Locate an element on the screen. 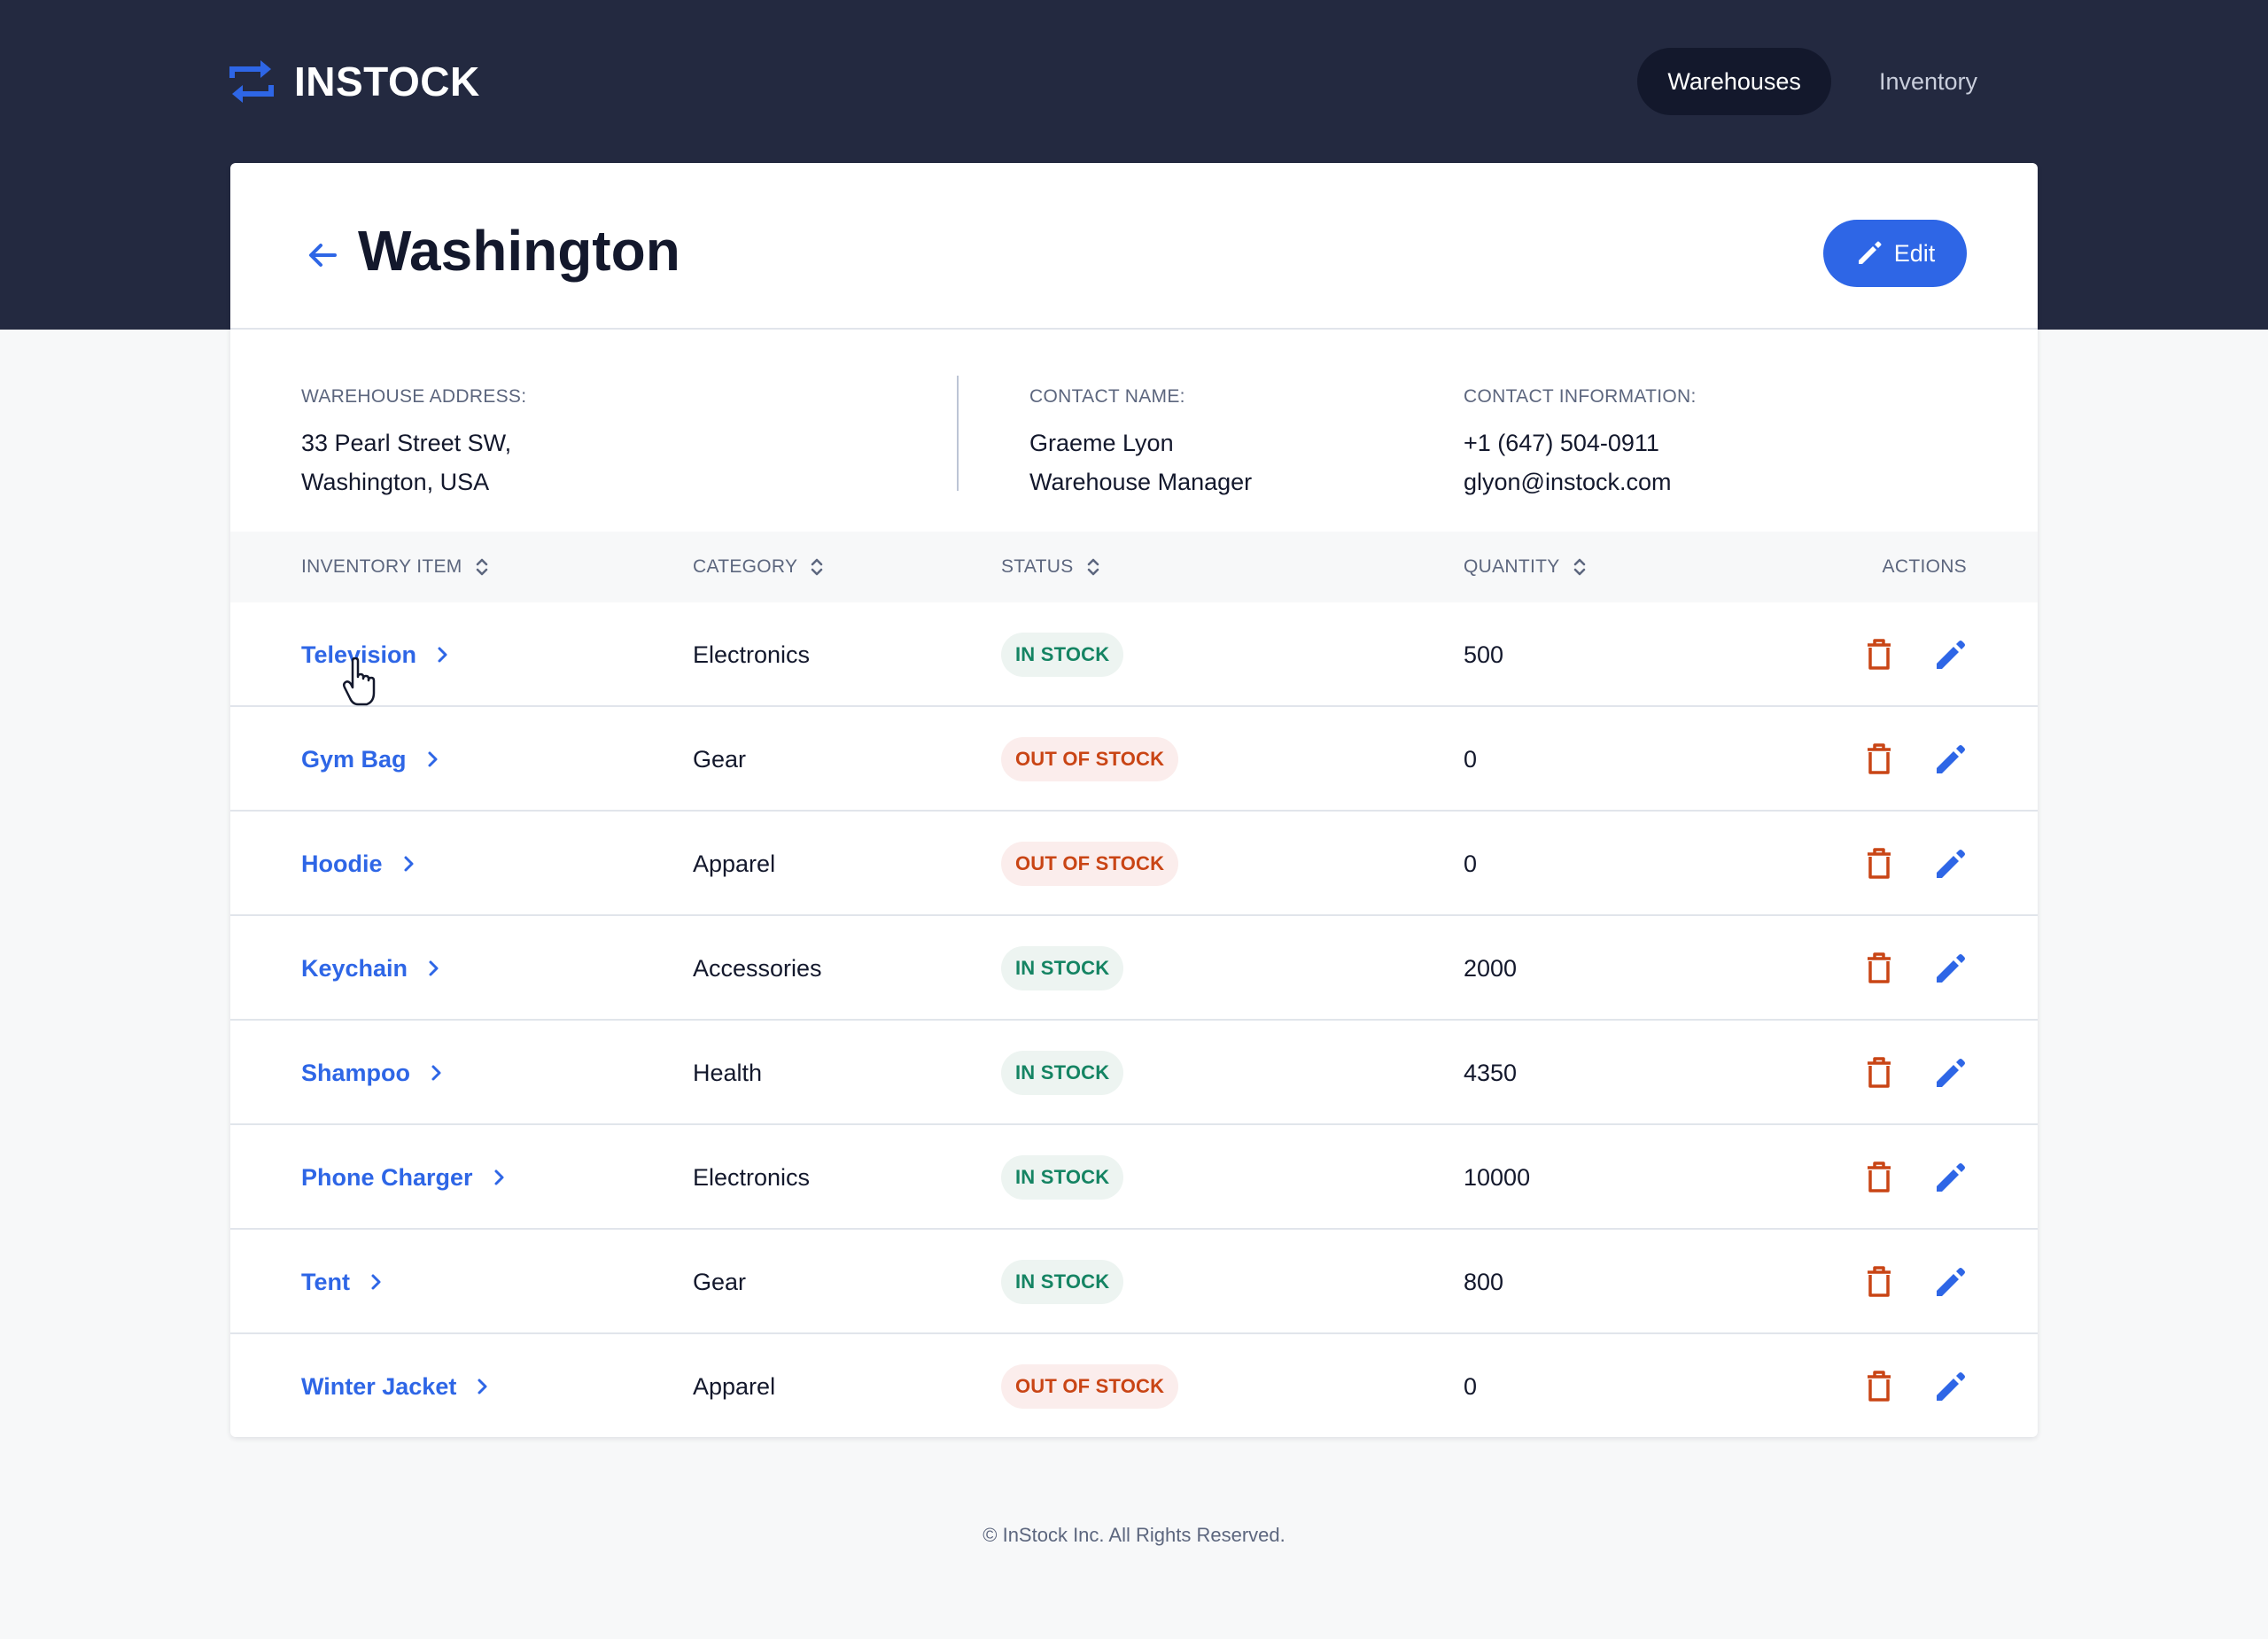 This screenshot has height=1639, width=2268. edit-button: Edit is located at coordinates (1895, 253).